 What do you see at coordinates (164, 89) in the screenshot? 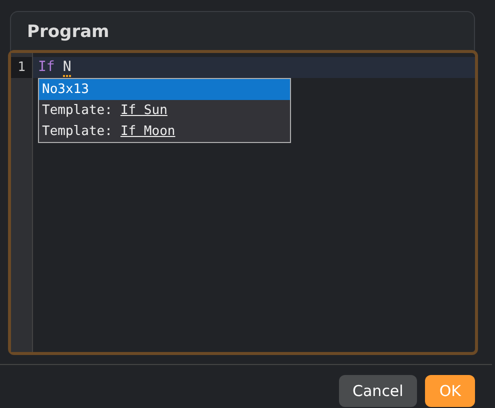
I see `suggestion-item: No3x13` at bounding box center [164, 89].